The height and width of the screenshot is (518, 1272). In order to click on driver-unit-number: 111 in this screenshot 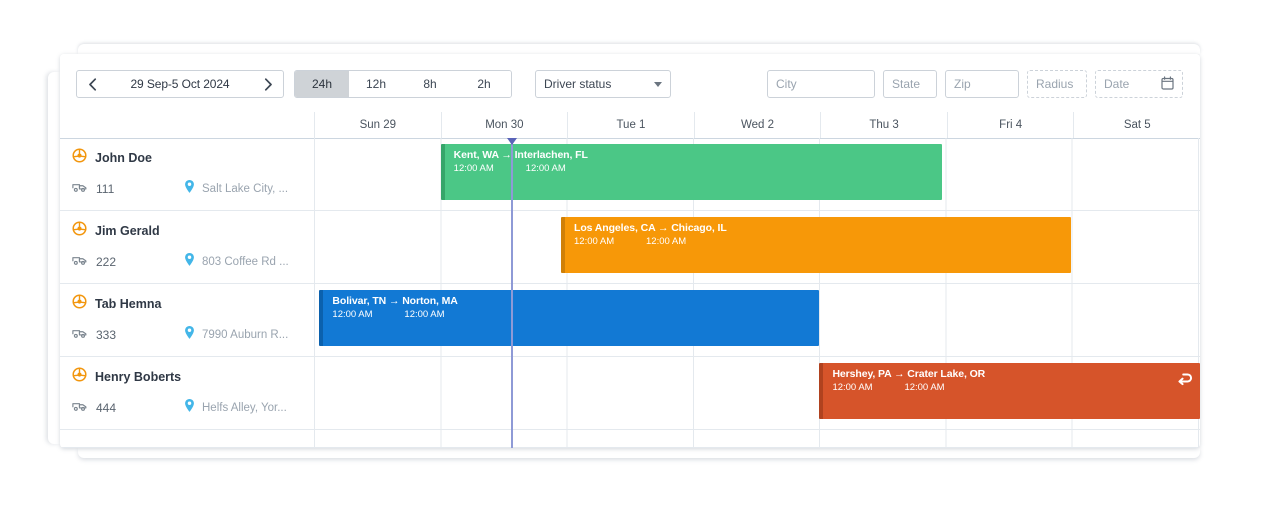, I will do `click(105, 189)`.